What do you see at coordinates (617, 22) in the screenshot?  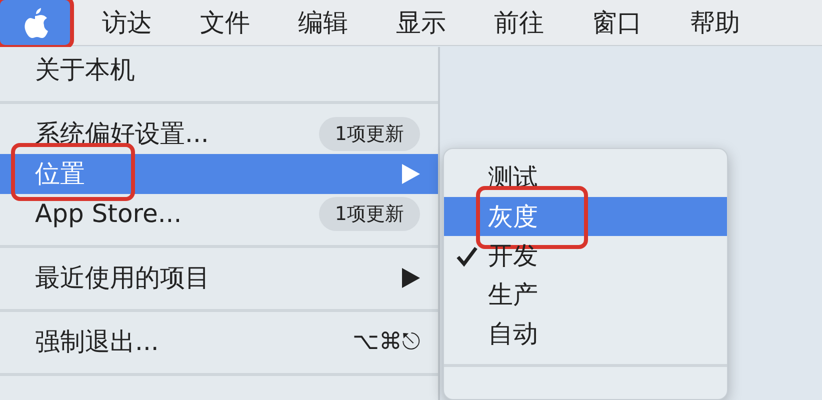 I see `menu-bar-item: 窗口` at bounding box center [617, 22].